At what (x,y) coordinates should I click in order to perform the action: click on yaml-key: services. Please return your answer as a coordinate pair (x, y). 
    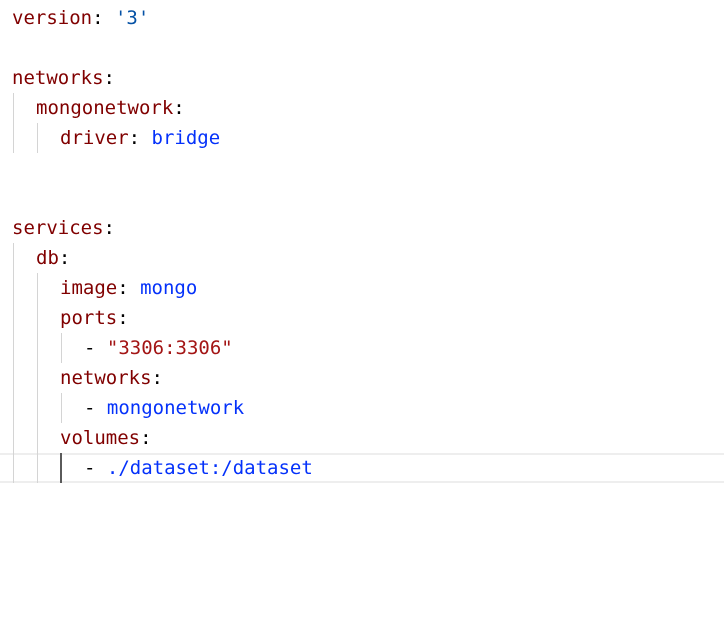
    Looking at the image, I should click on (58, 228).